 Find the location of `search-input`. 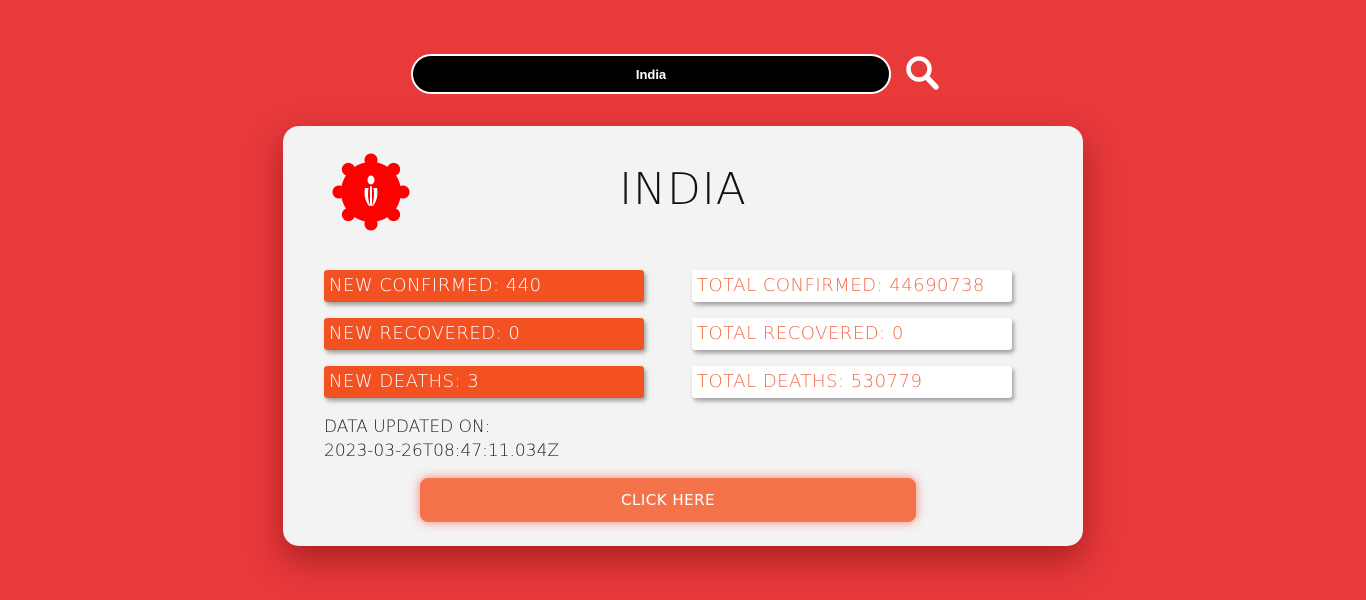

search-input is located at coordinates (651, 74).